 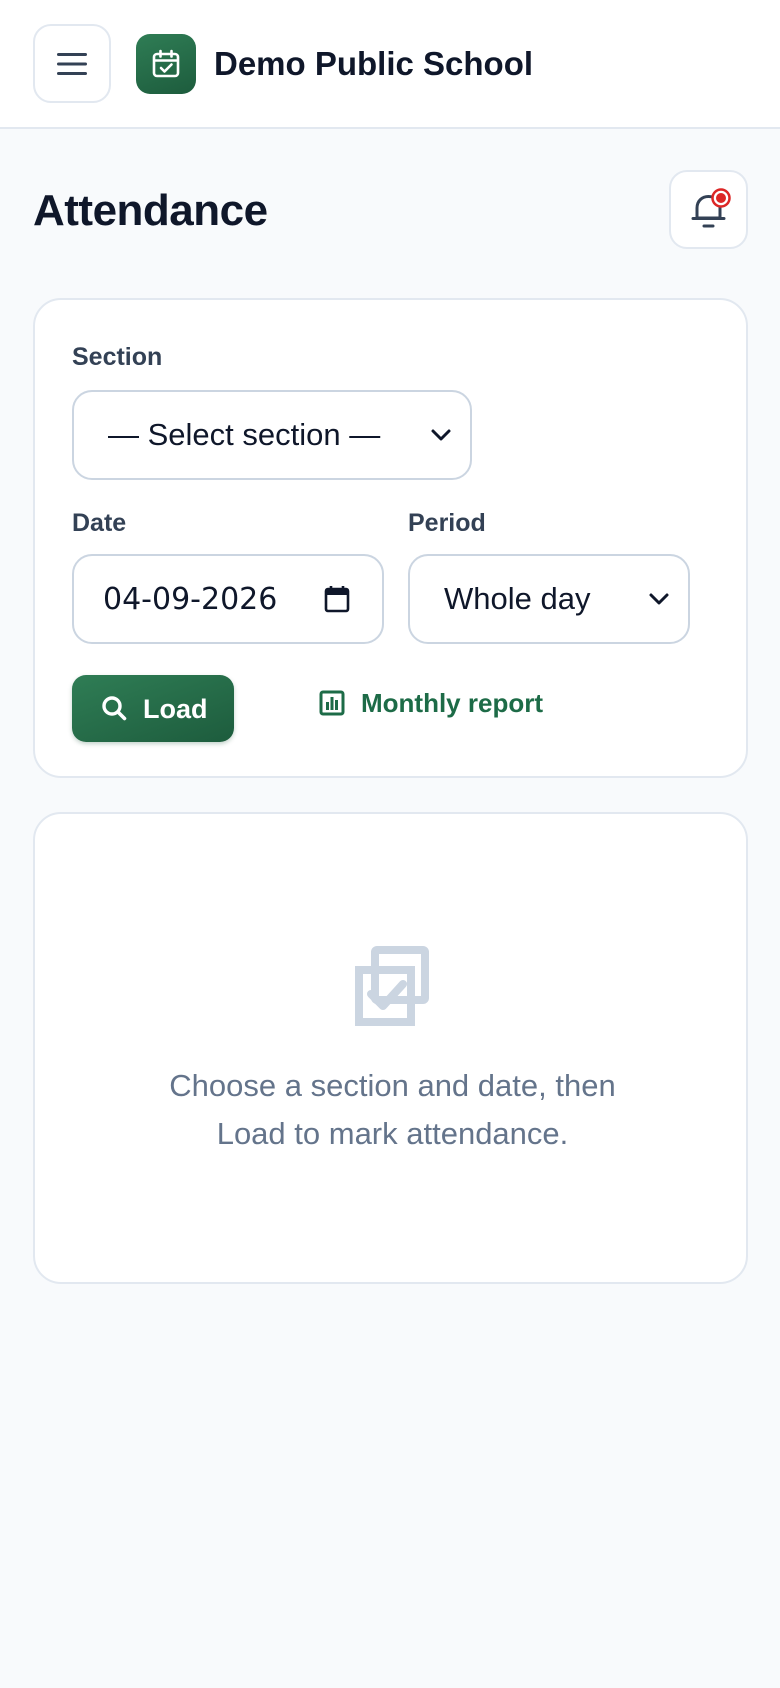 What do you see at coordinates (150, 210) in the screenshot?
I see `page-title: Attendance` at bounding box center [150, 210].